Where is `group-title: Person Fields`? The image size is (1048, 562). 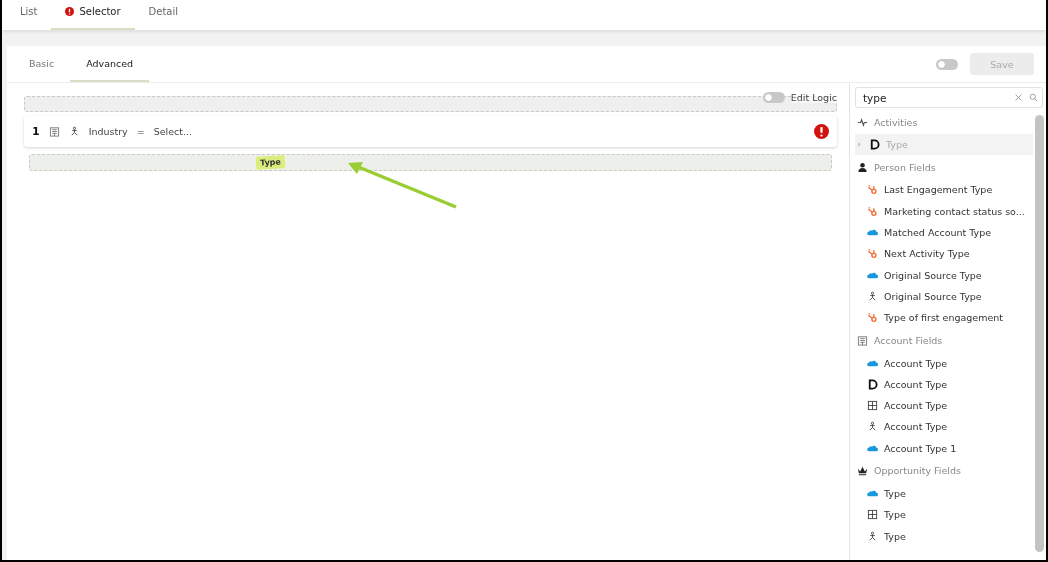 group-title: Person Fields is located at coordinates (905, 167).